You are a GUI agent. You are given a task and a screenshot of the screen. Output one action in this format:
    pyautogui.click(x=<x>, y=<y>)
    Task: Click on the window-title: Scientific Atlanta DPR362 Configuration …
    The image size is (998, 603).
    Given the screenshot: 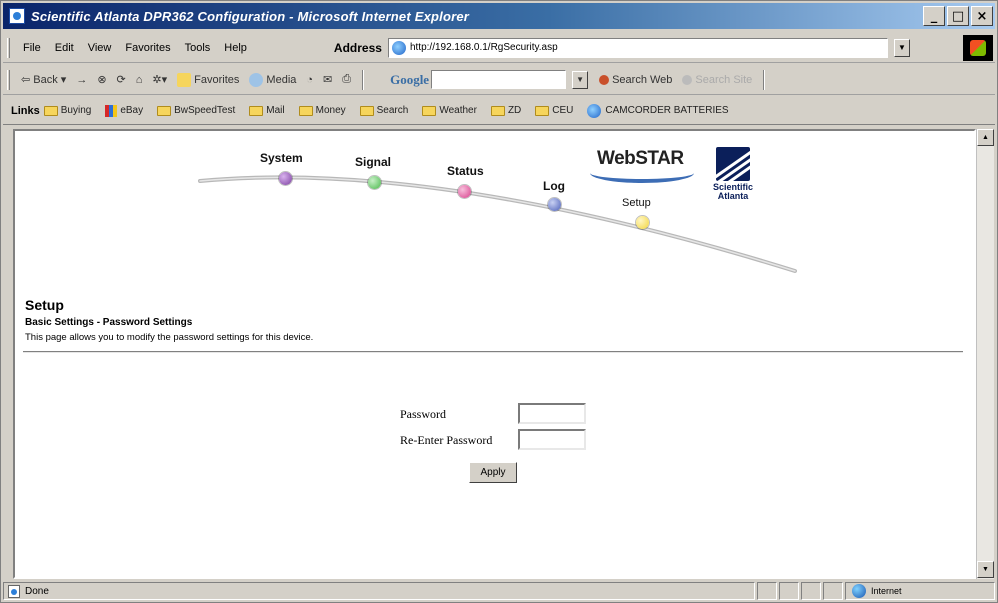 What is the action you would take?
    pyautogui.click(x=250, y=16)
    